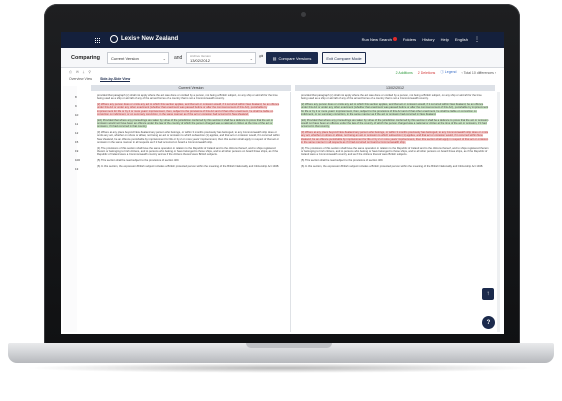  I want to click on view-tabs: Overview View Side-by-Side View, so click(100, 79).